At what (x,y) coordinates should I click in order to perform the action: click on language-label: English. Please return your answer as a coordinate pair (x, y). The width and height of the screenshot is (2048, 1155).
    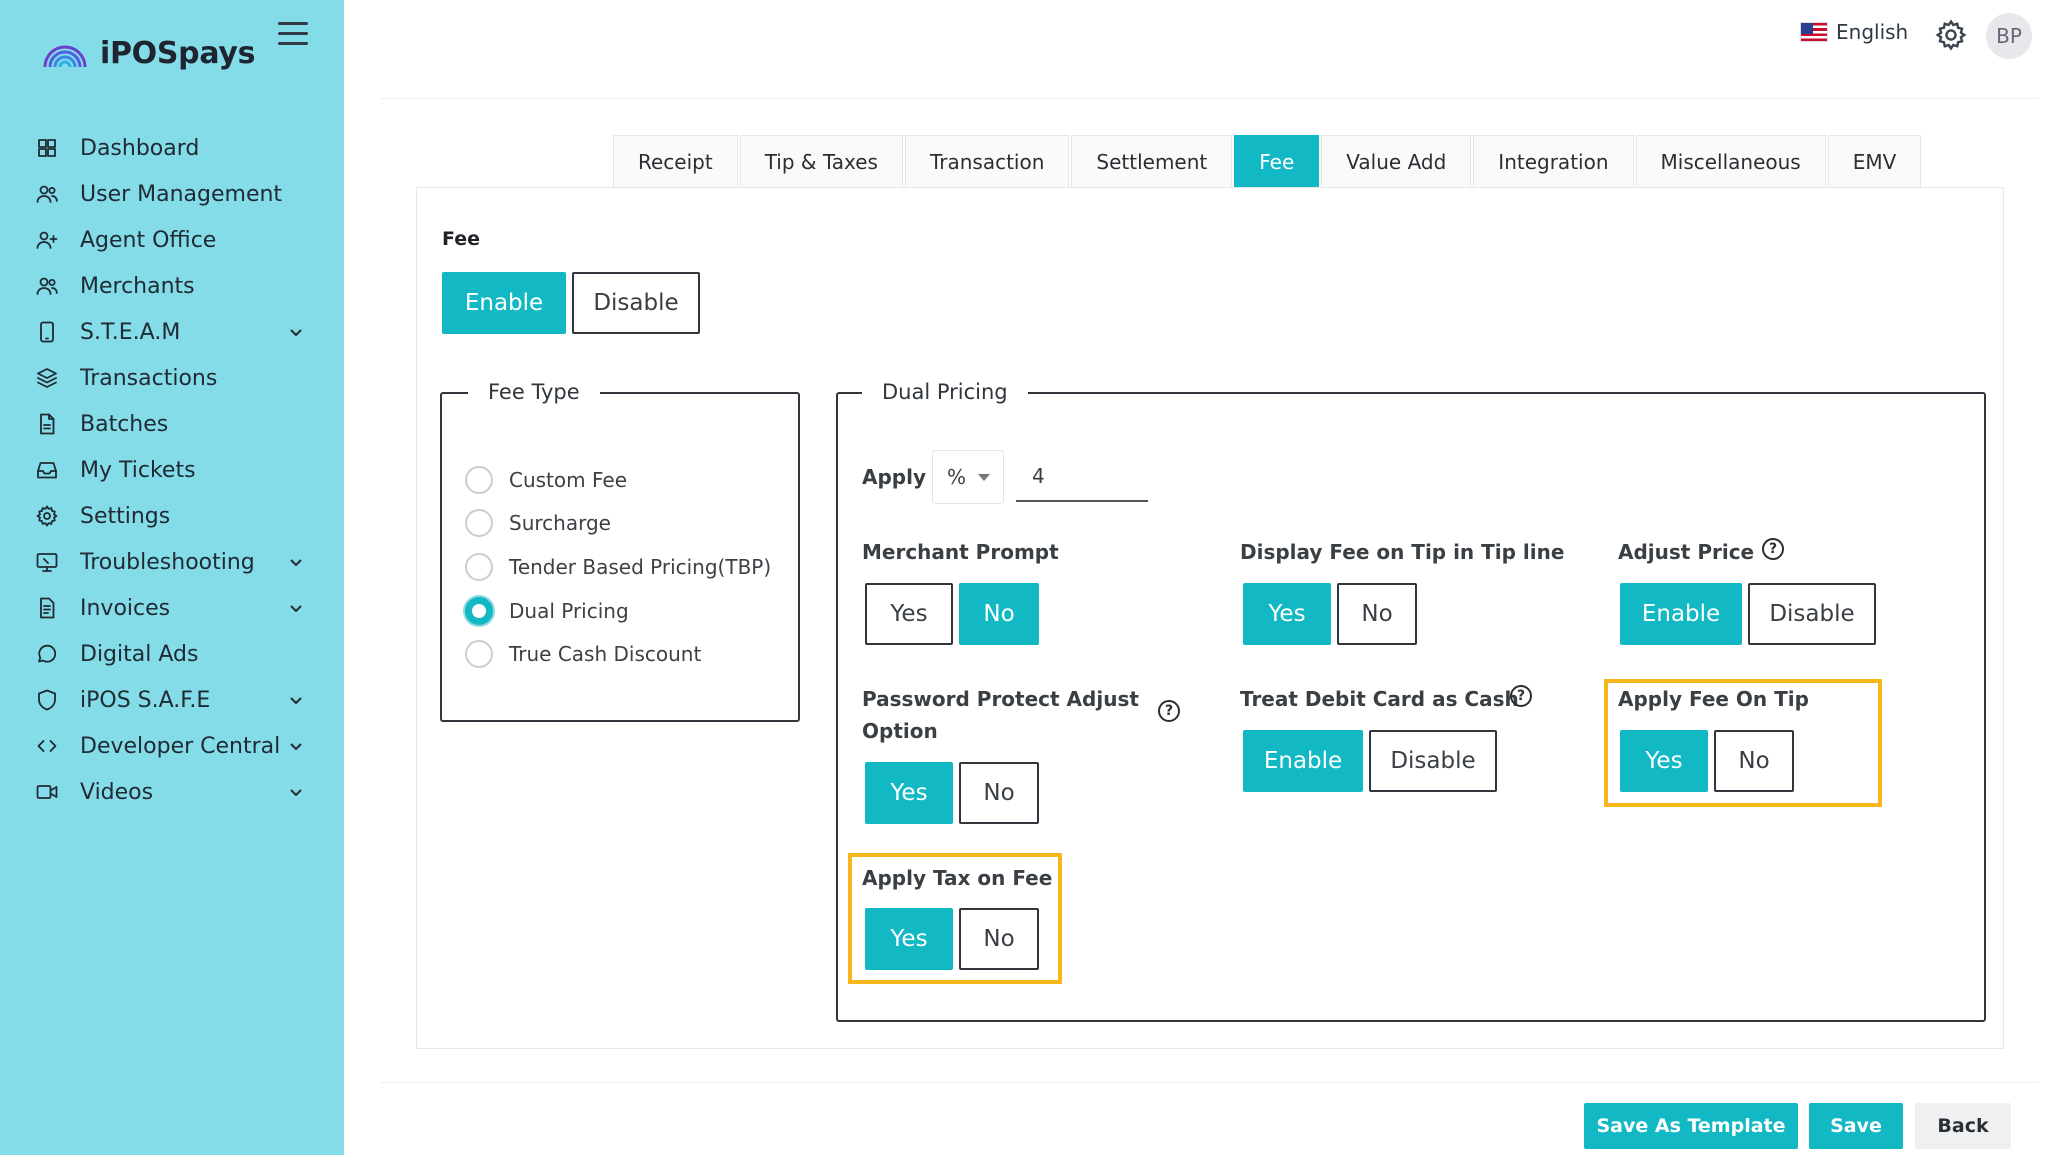
    Looking at the image, I should click on (1872, 32).